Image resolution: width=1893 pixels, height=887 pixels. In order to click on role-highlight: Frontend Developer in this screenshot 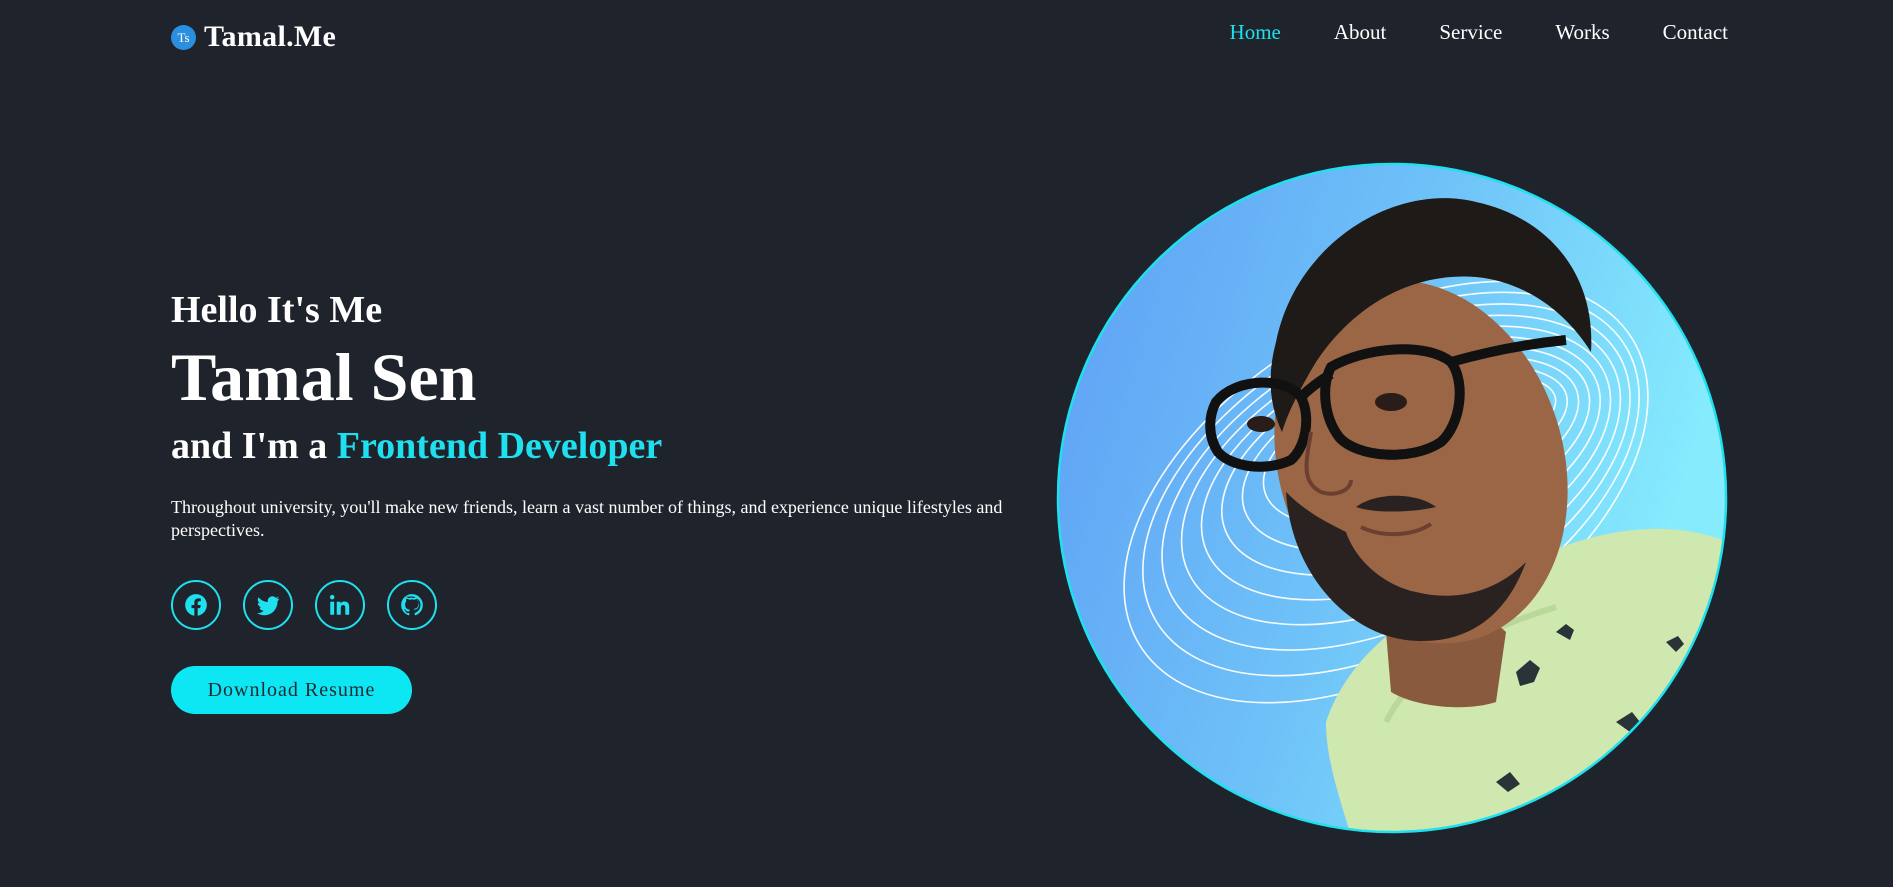, I will do `click(499, 446)`.